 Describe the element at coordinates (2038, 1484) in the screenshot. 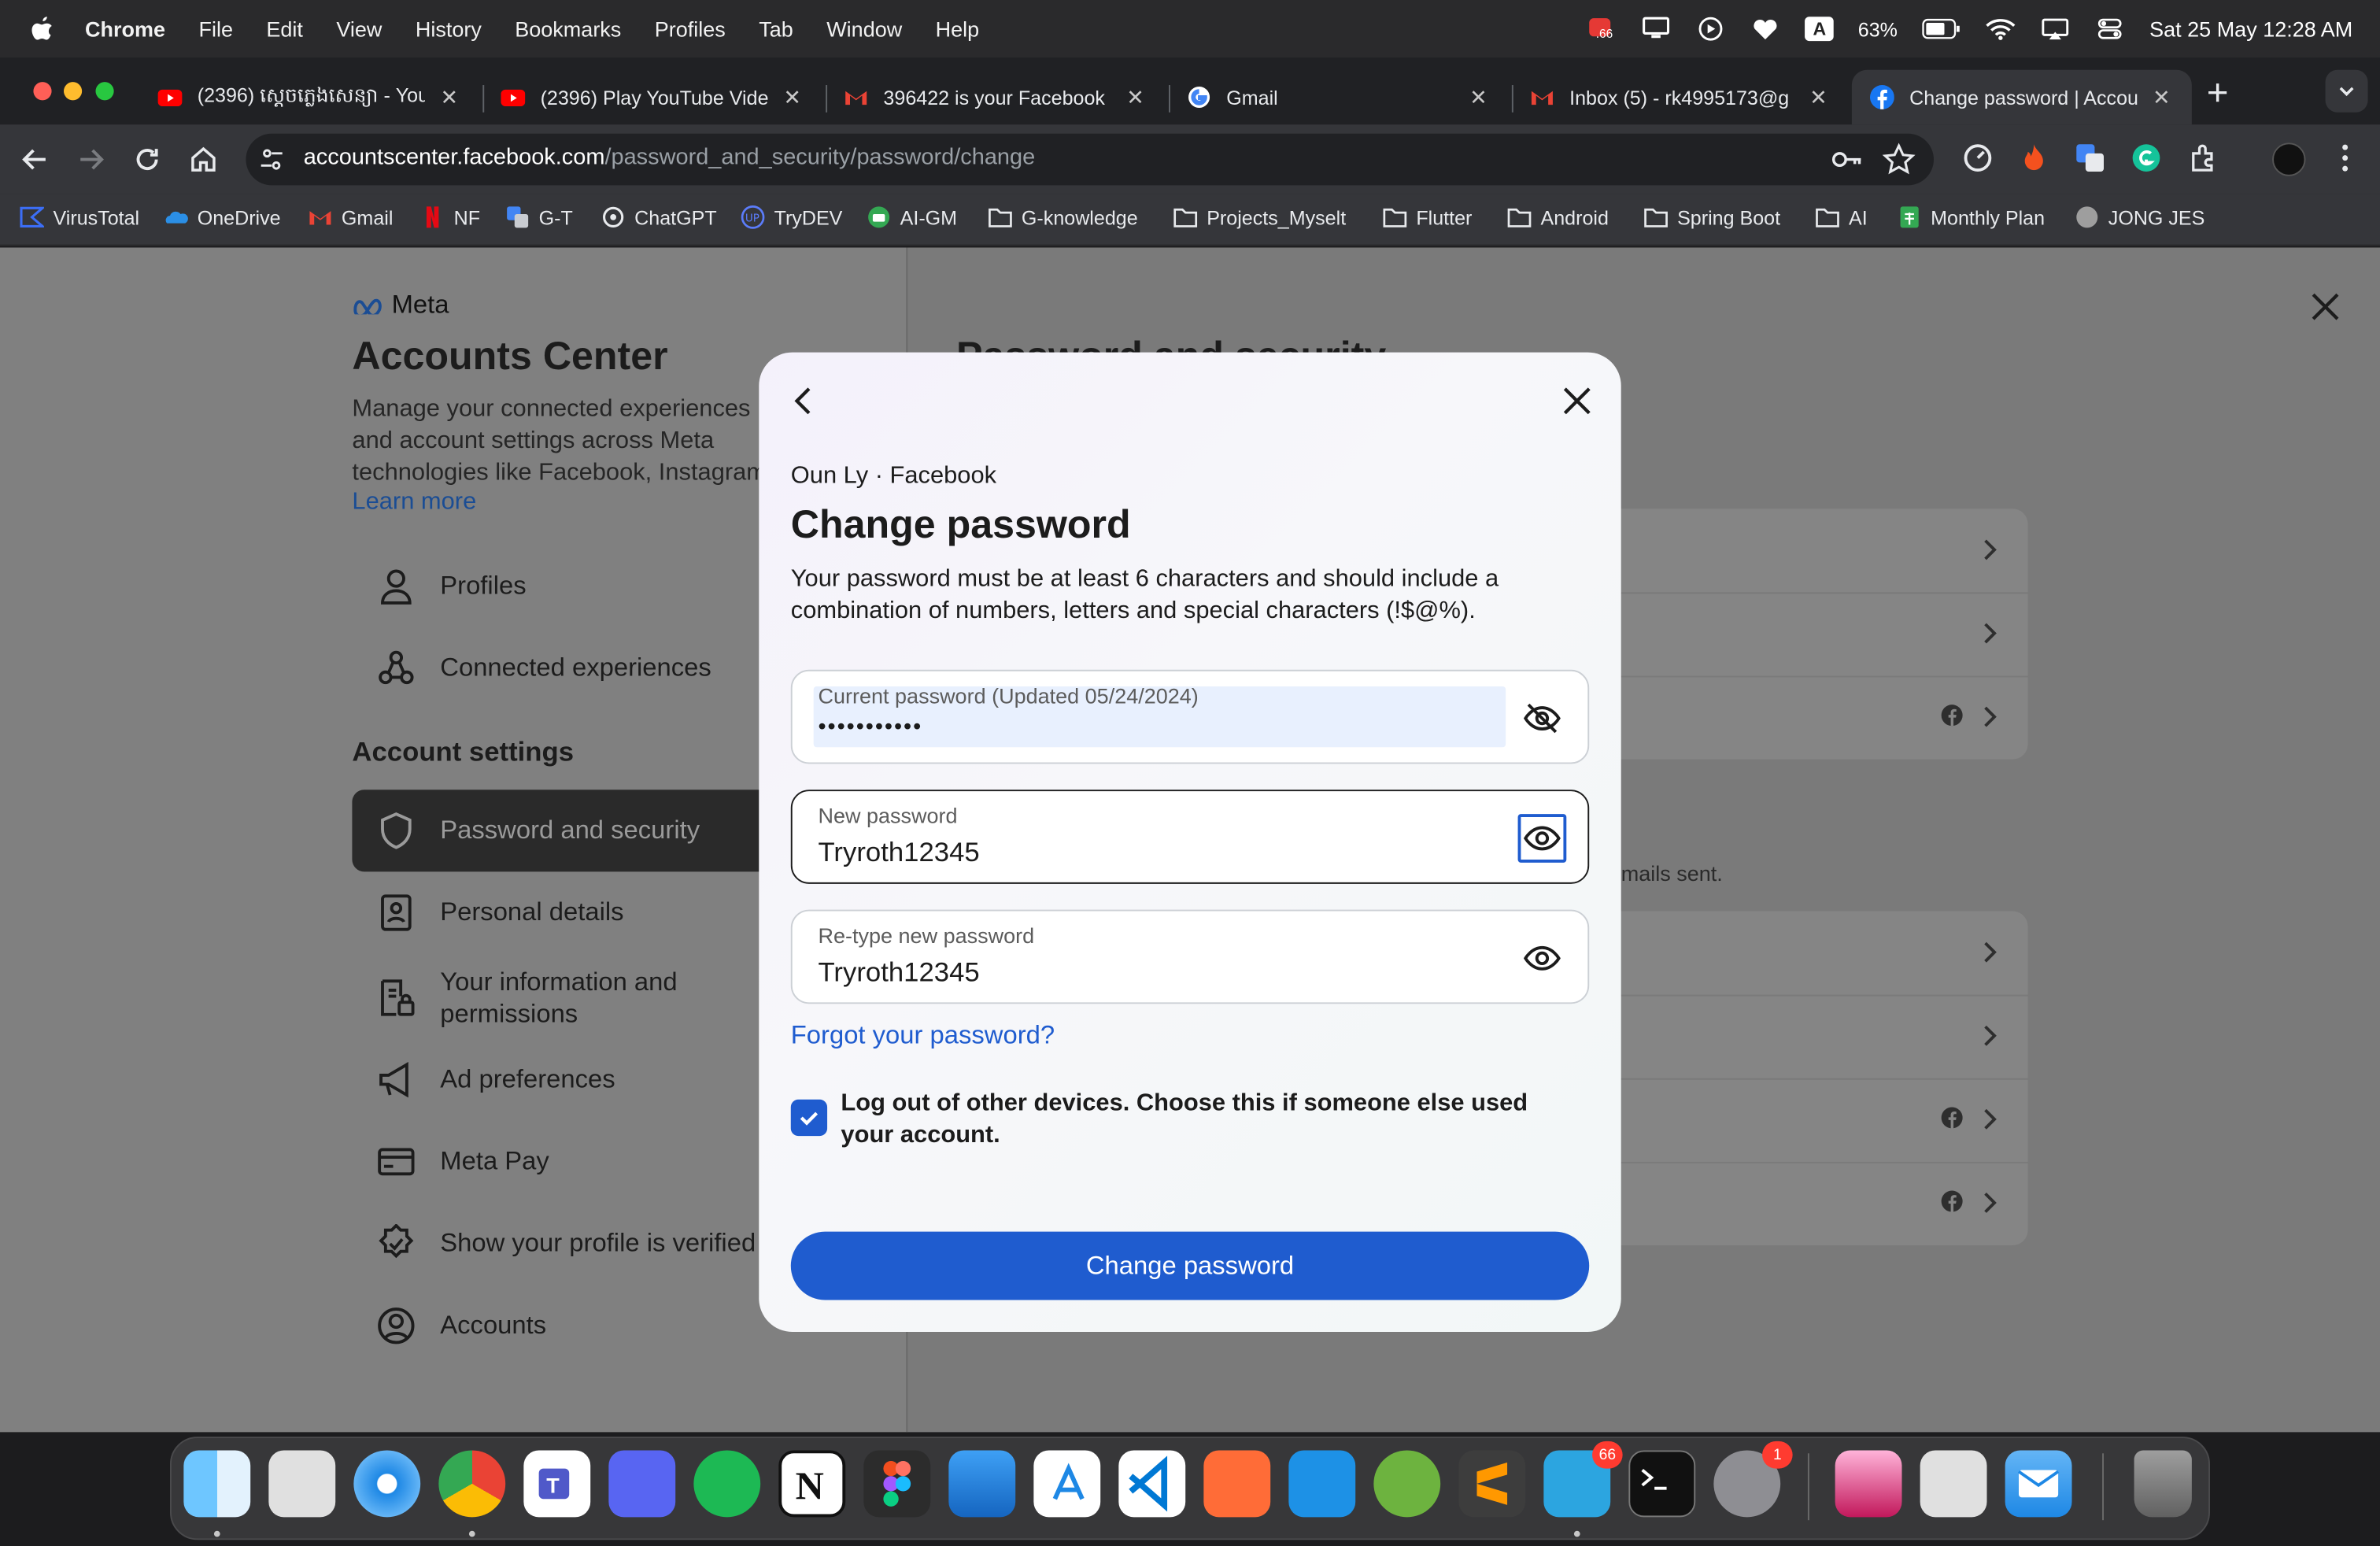

I see `mail-icon` at that location.